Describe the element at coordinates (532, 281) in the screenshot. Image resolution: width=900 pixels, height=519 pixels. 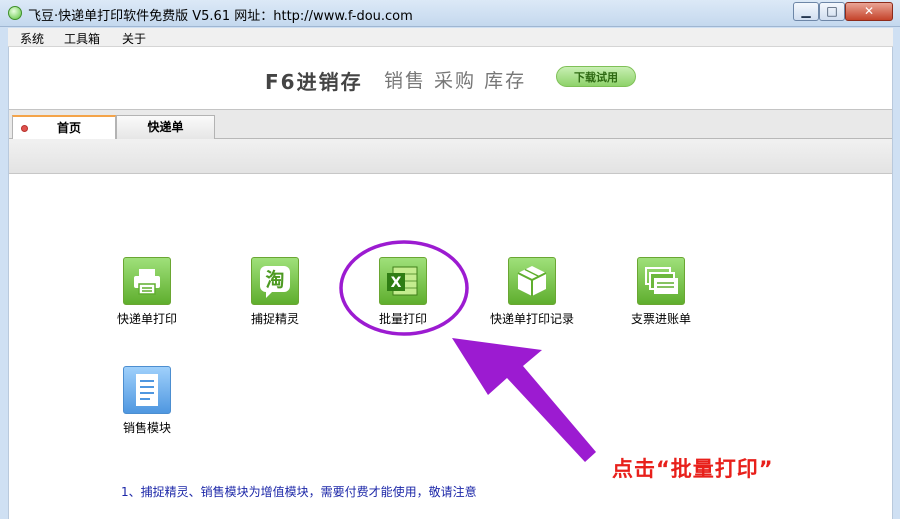
I see `box-icon` at that location.